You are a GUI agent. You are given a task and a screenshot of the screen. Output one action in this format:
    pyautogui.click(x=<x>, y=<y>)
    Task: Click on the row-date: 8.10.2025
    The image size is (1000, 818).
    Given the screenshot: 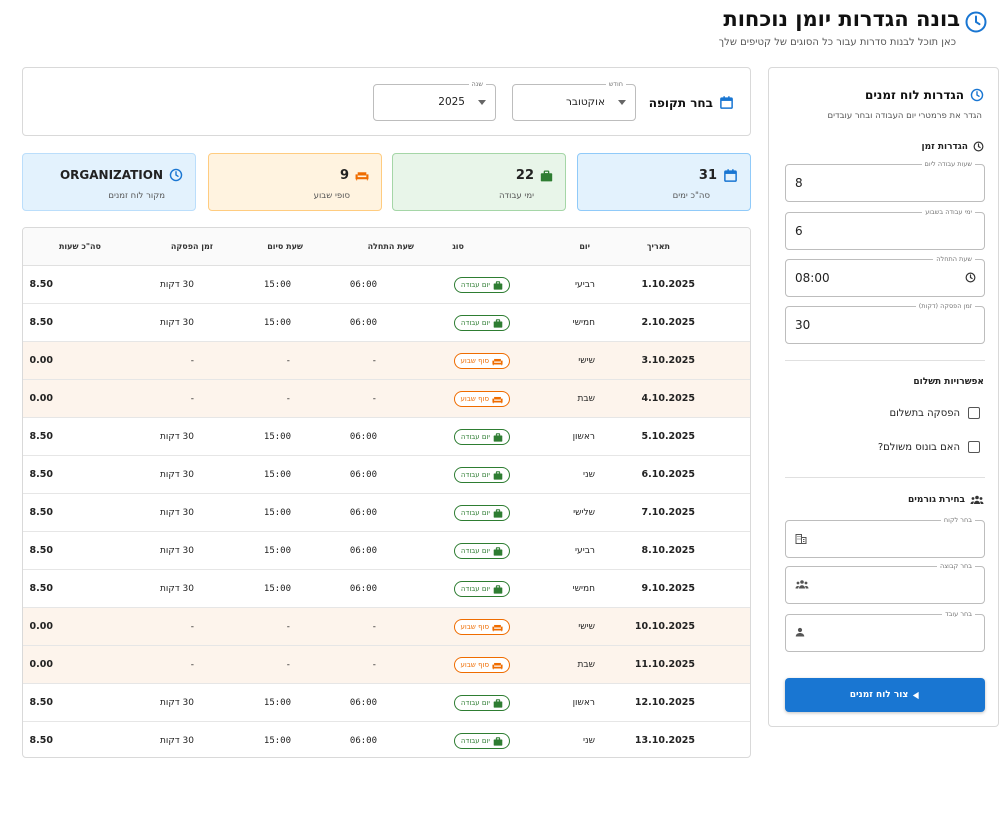 What is the action you would take?
    pyautogui.click(x=668, y=550)
    